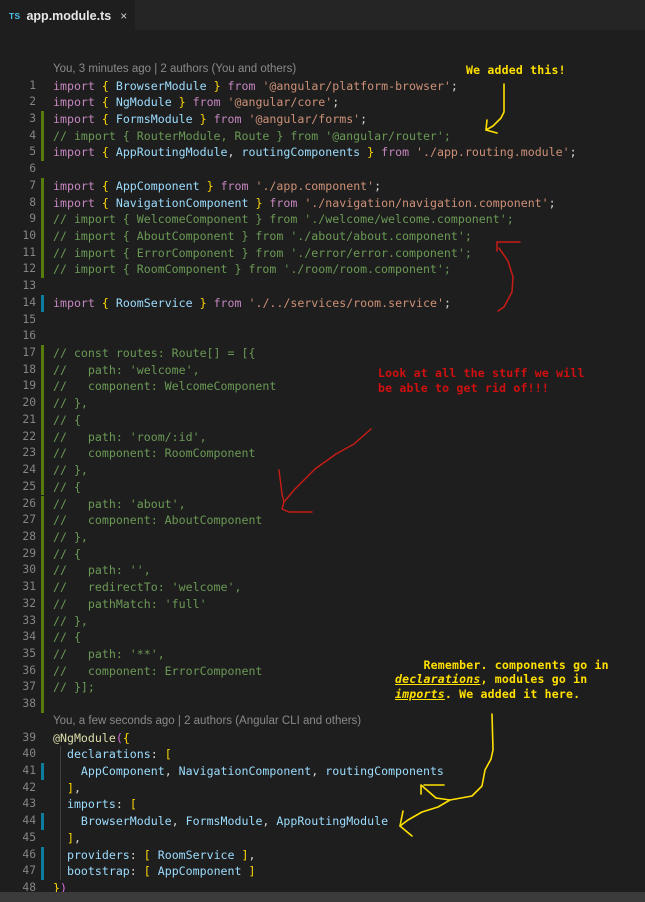 Image resolution: width=645 pixels, height=902 pixels. I want to click on code-line: 22 // path: 'room/:id',, so click(322, 437).